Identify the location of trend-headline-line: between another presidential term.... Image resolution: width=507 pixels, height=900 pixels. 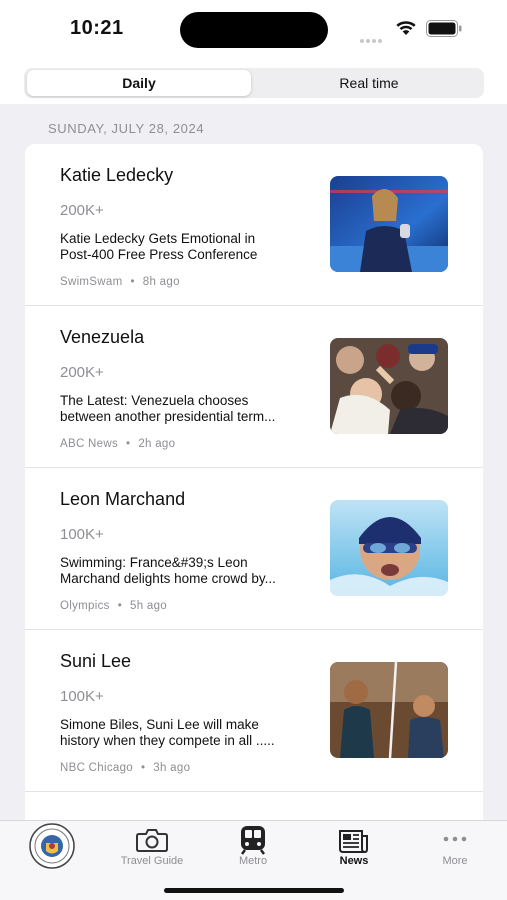
(168, 416).